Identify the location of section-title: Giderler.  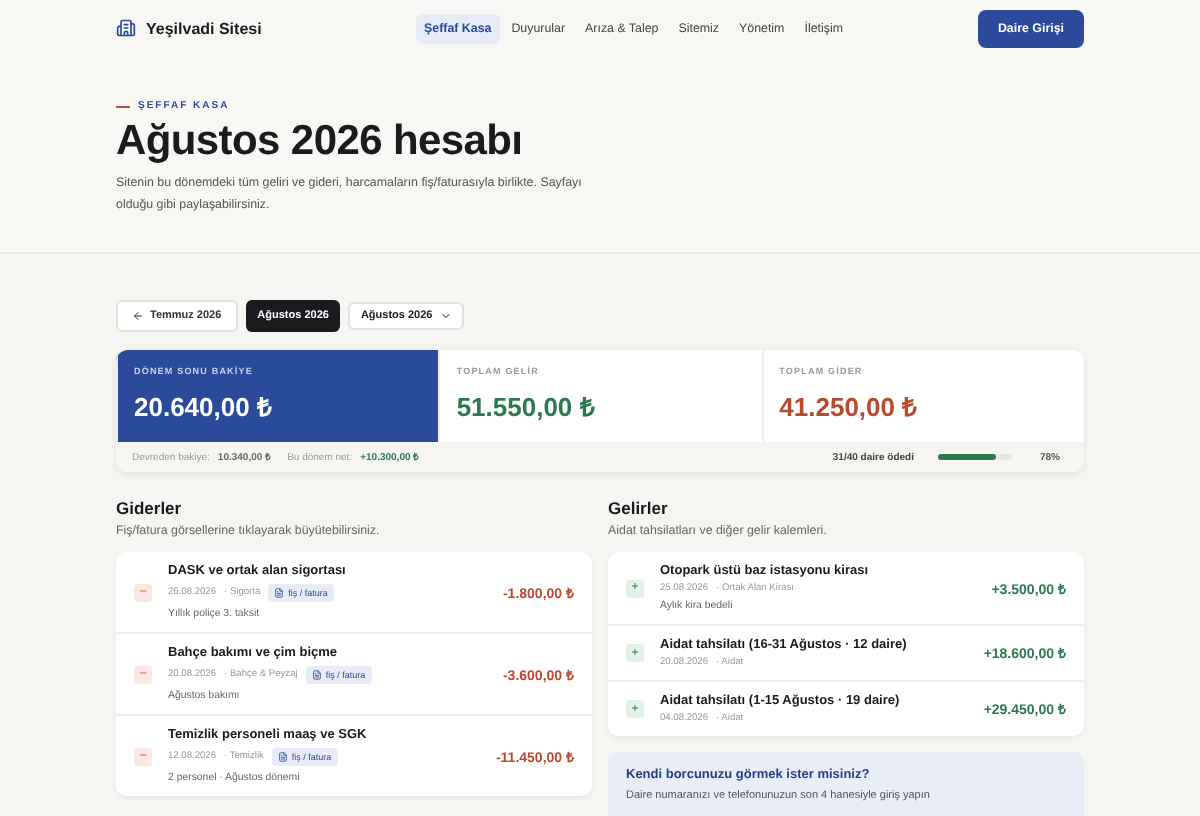
(150, 508).